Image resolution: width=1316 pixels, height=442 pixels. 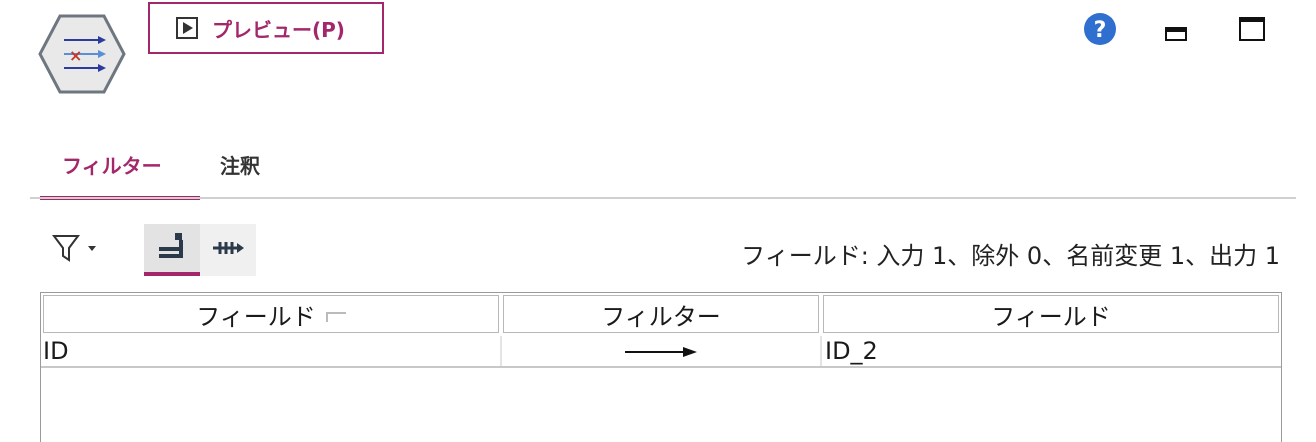 I want to click on preview-button: プレビュー(P), so click(x=266, y=28).